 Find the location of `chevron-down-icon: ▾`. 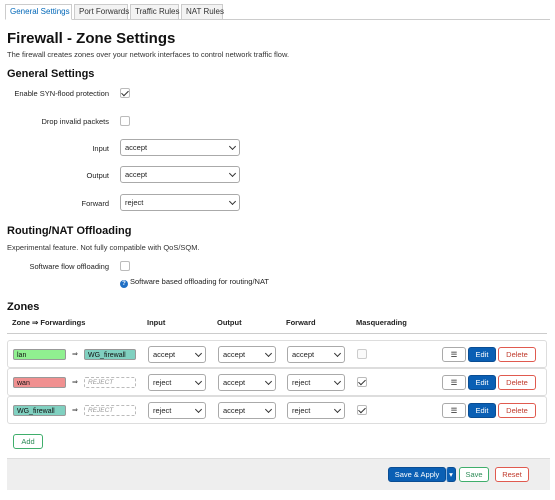

chevron-down-icon: ▾ is located at coordinates (451, 474).